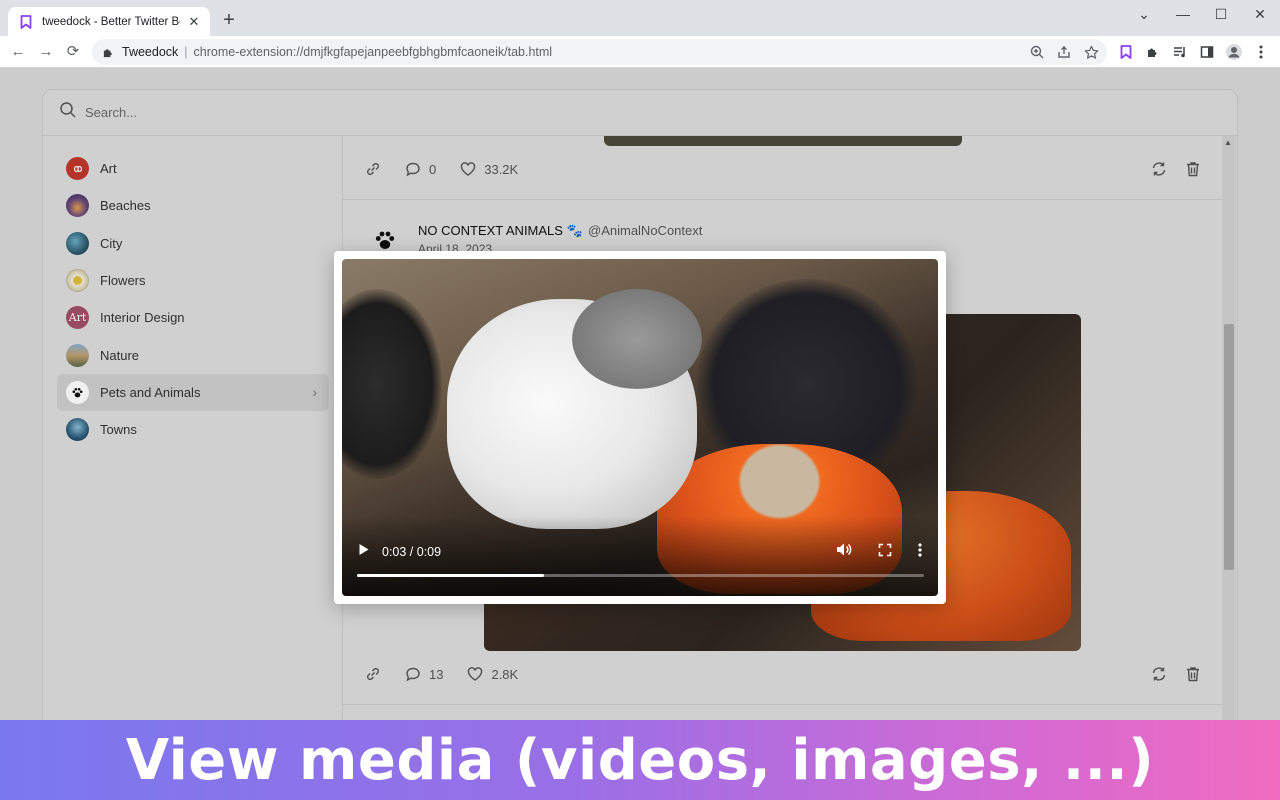 This screenshot has width=1280, height=800. What do you see at coordinates (1037, 52) in the screenshot?
I see `zoom-icon` at bounding box center [1037, 52].